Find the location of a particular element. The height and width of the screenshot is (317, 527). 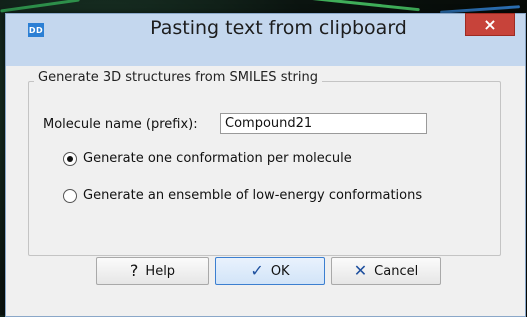

ok-button-label: OK is located at coordinates (280, 271).